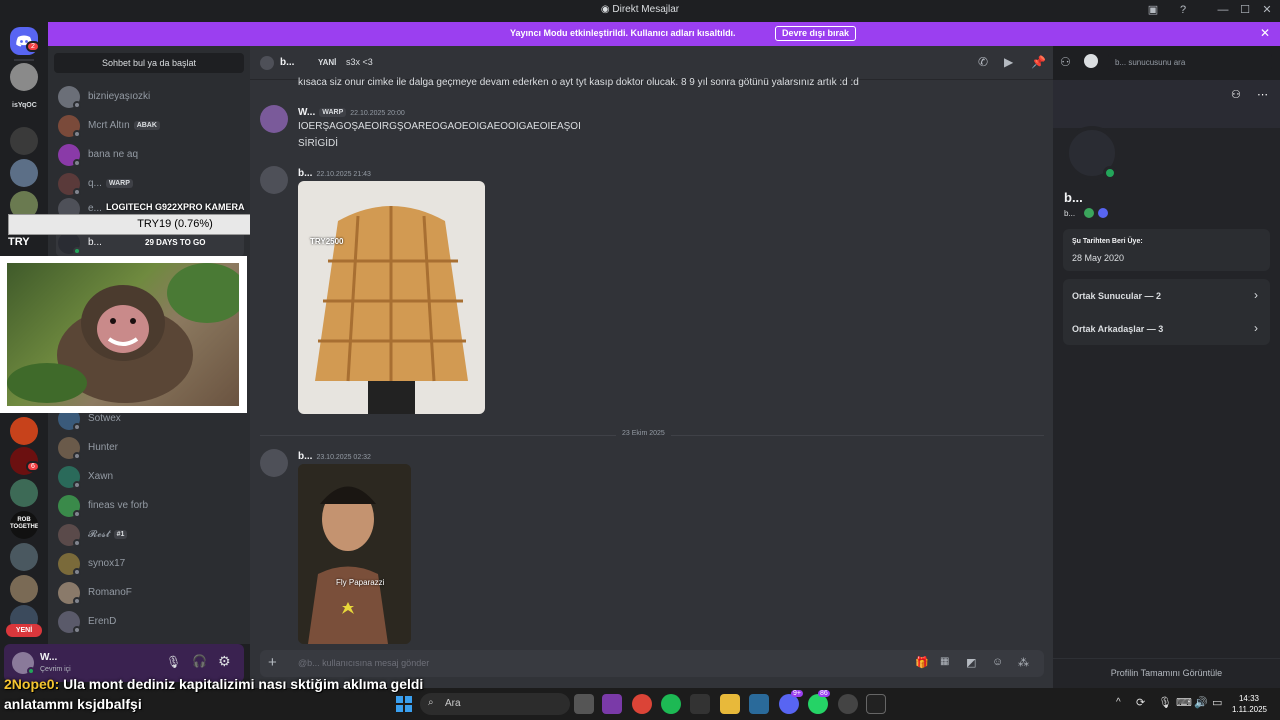  Describe the element at coordinates (730, 704) in the screenshot. I see `file-explorer-icon` at that location.